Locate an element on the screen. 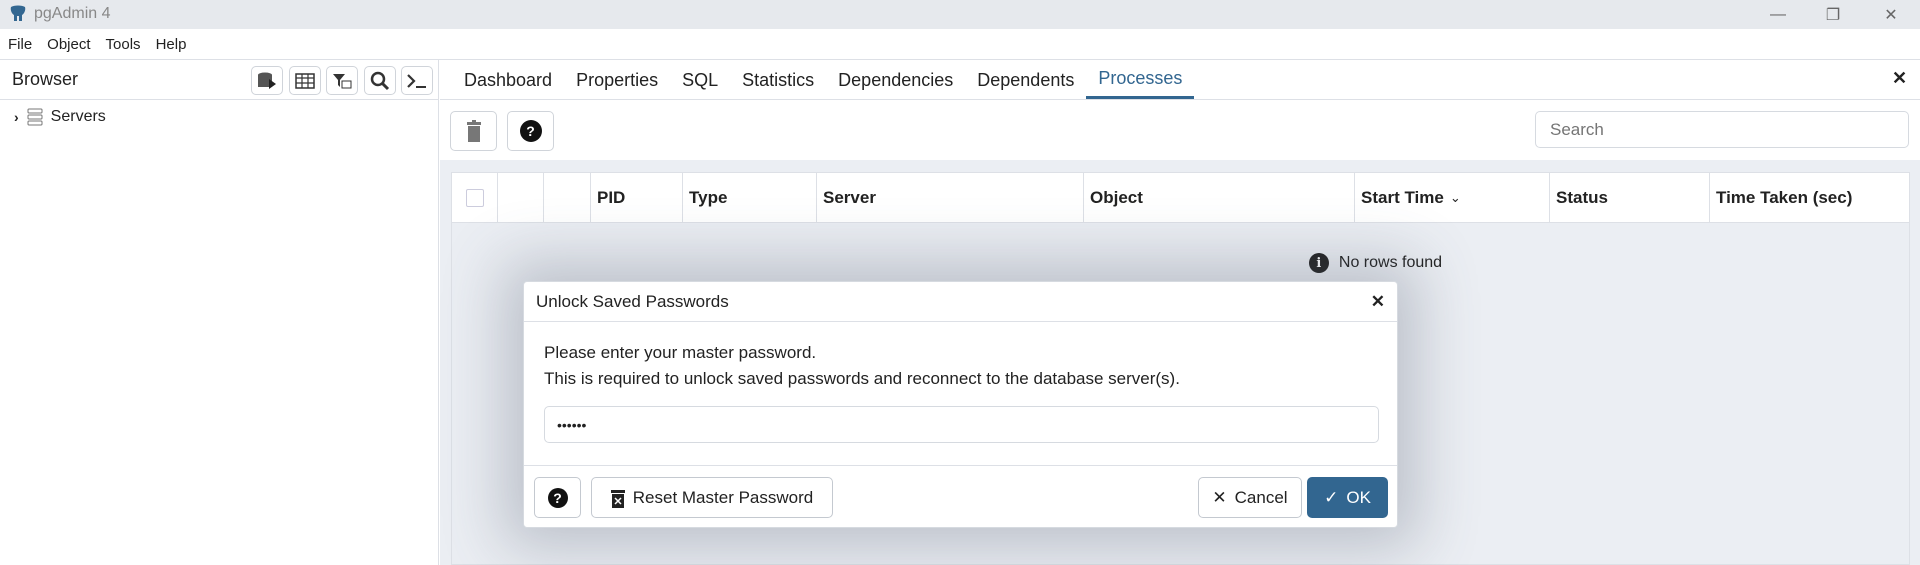 Image resolution: width=1920 pixels, height=565 pixels. filter-rows-button is located at coordinates (342, 80).